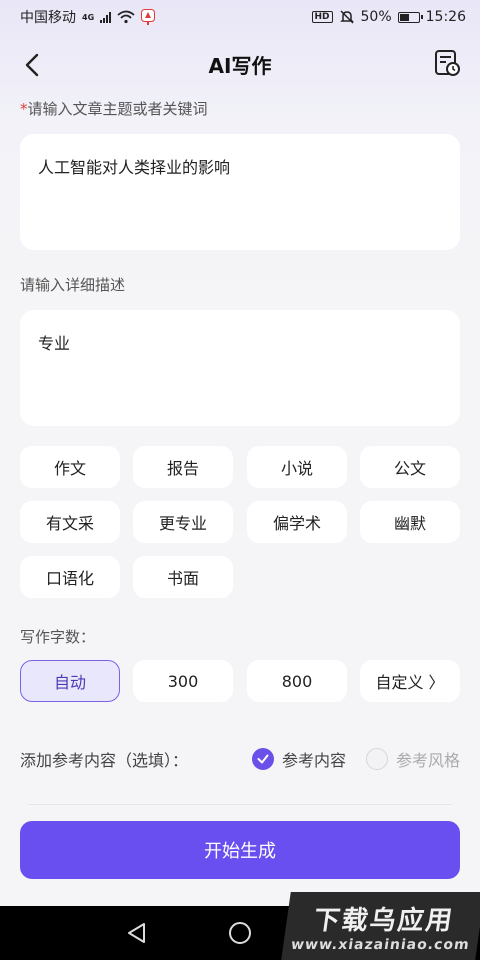 The image size is (480, 960). I want to click on history-document-icon, so click(447, 63).